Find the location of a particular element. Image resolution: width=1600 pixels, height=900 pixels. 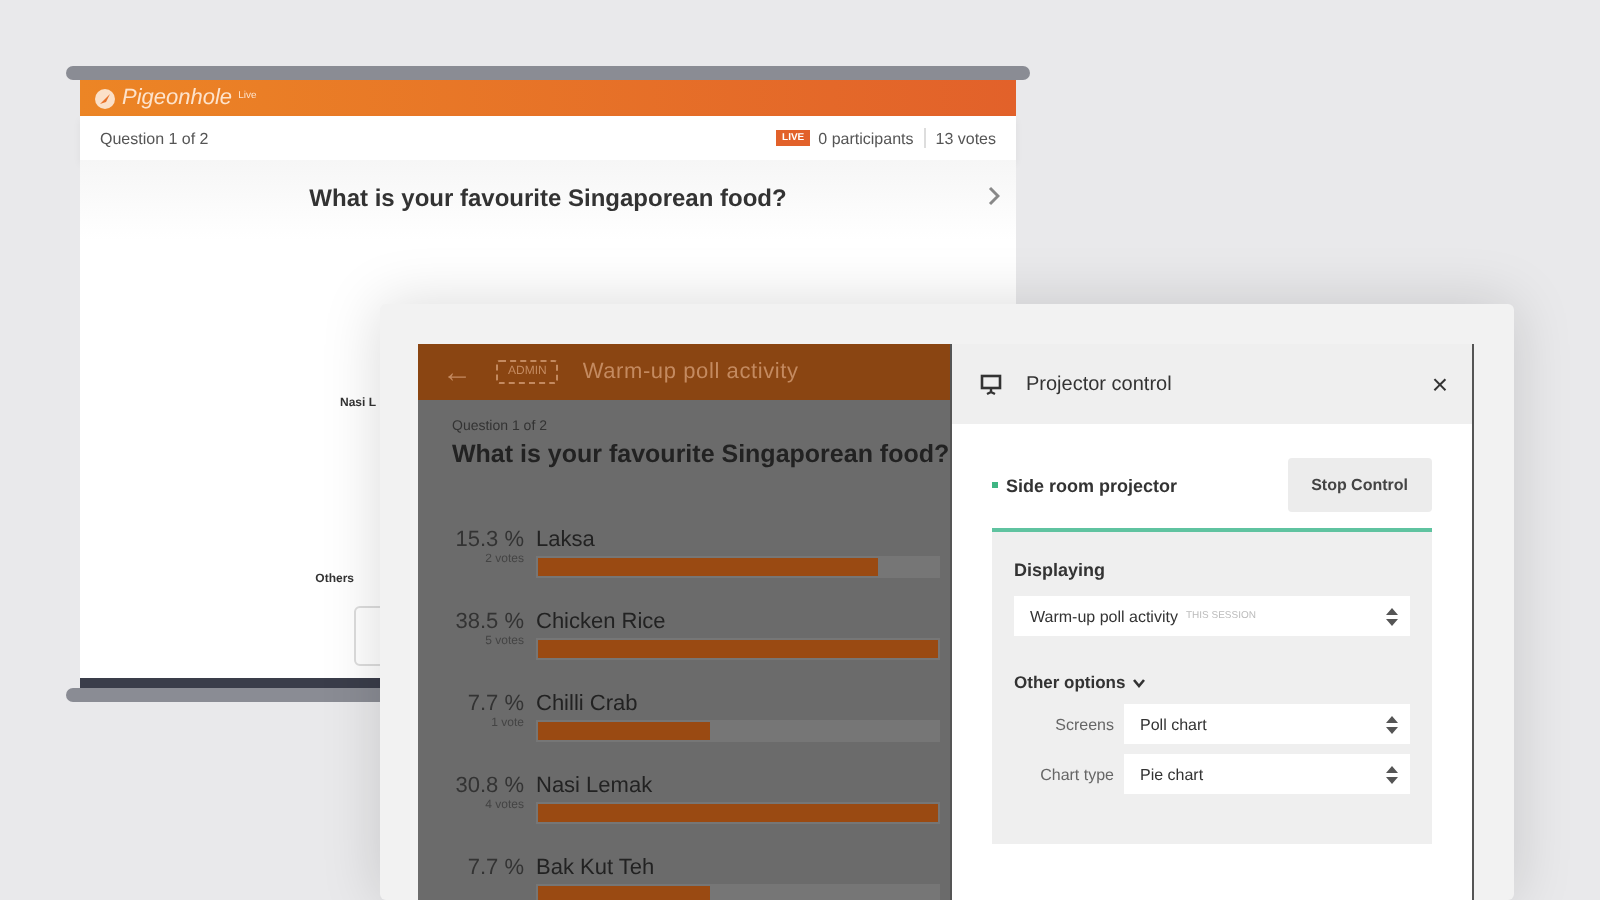

answer-label: Chicken Rice is located at coordinates (602, 623).